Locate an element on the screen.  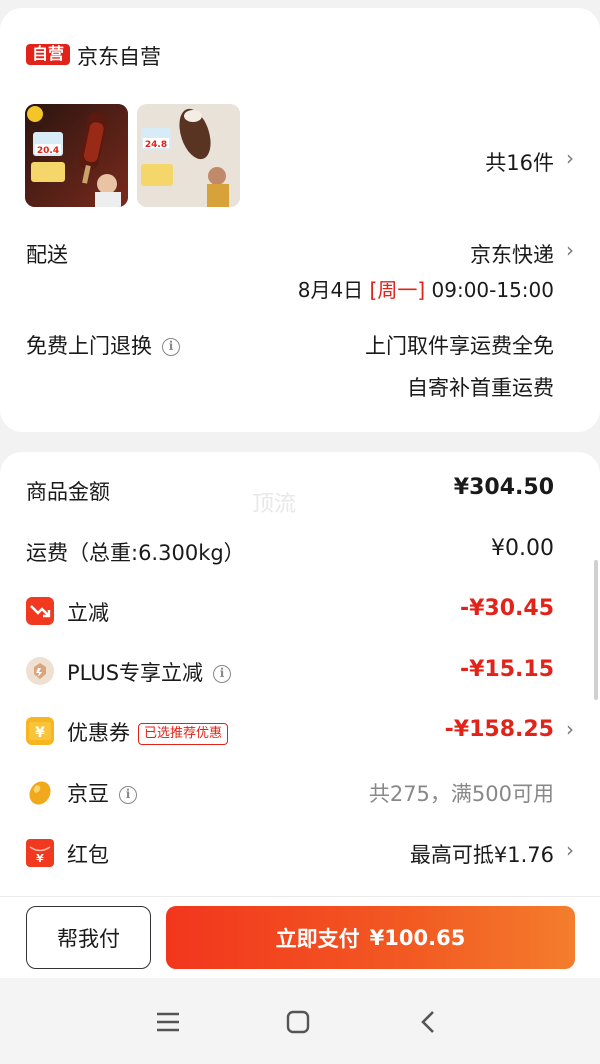
red-packet-value: 最高可抵¥1.76 is located at coordinates (482, 854).